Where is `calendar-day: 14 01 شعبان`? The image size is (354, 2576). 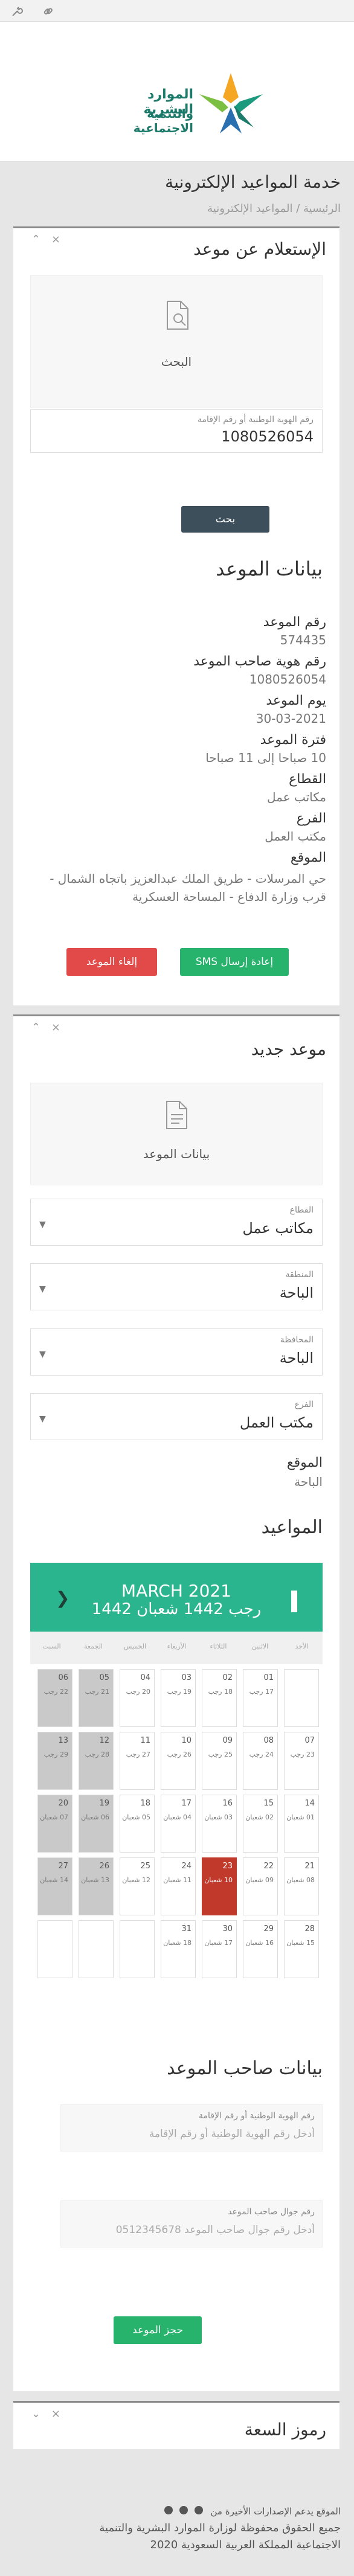 calendar-day: 14 01 شعبان is located at coordinates (301, 1824).